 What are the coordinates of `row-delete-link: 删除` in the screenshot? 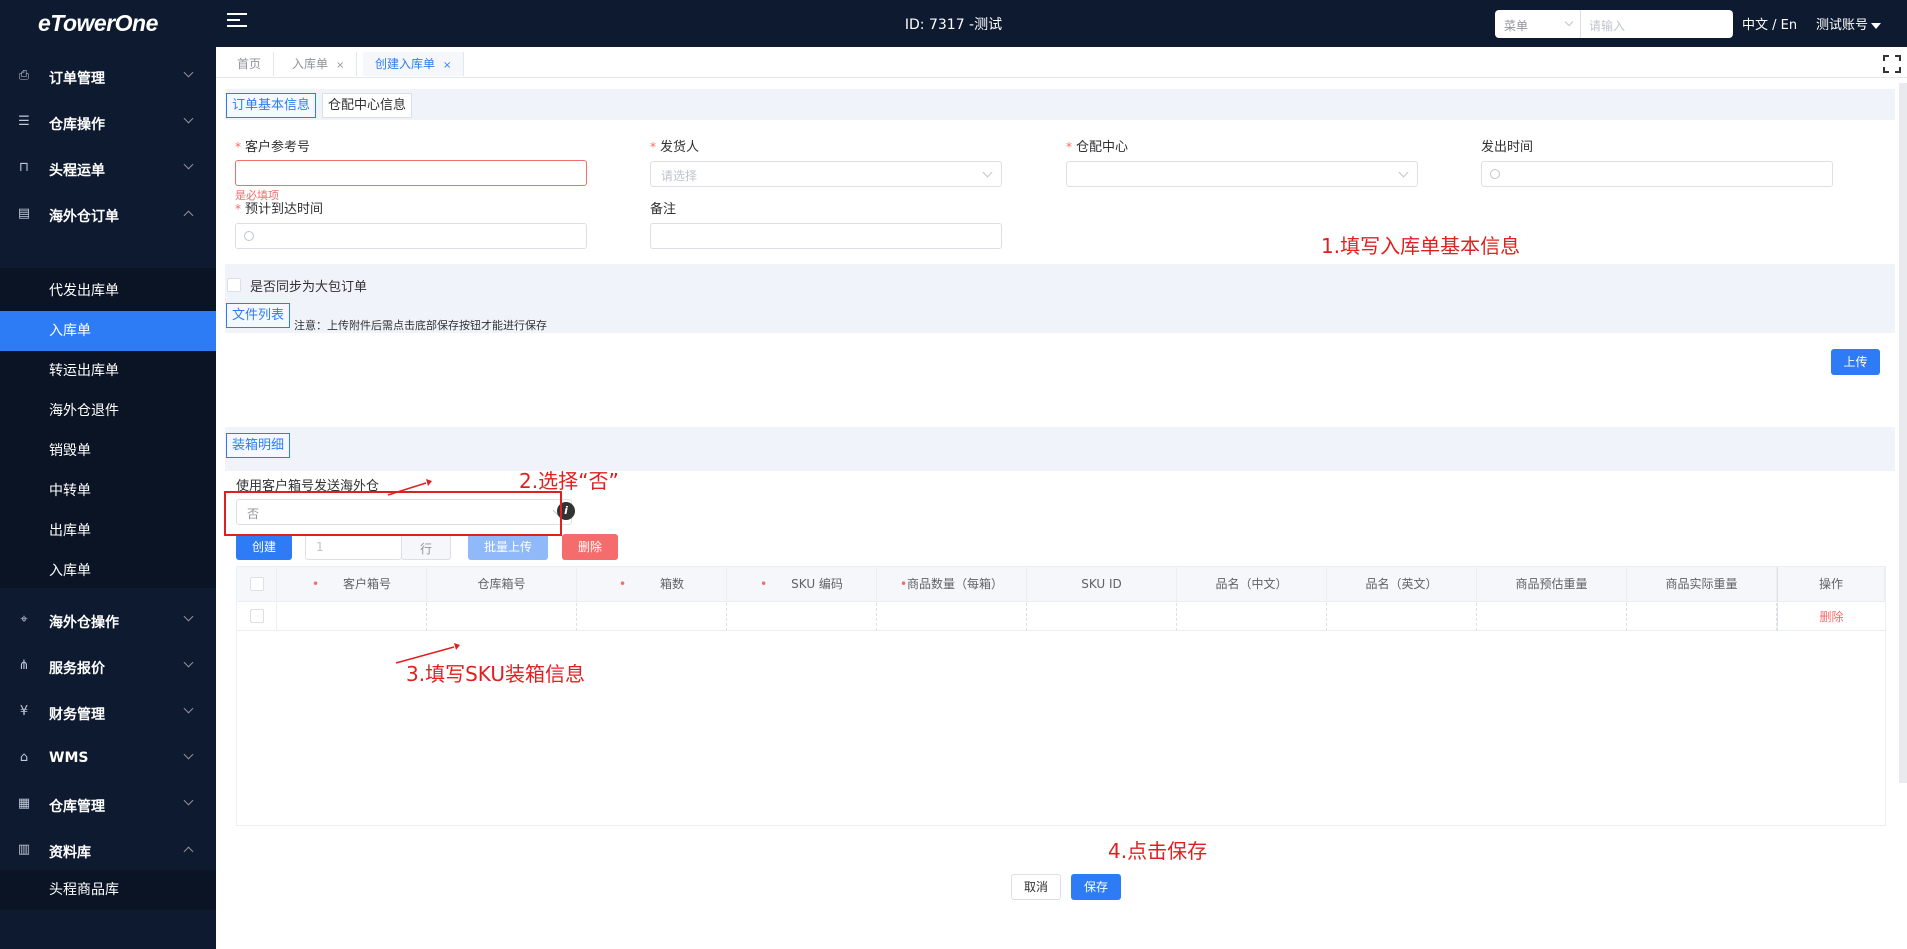 It's located at (1831, 617).